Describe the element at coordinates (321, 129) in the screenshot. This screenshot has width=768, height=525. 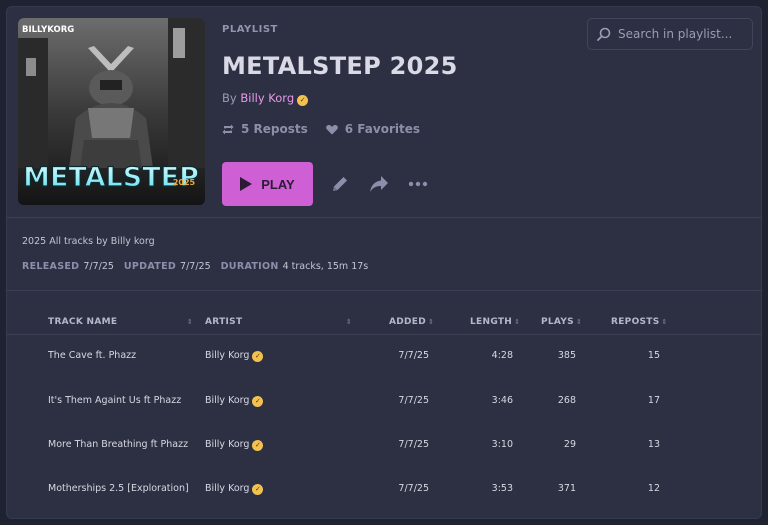
I see `playlist-stats: 5 Reposts 6 Favorites` at that location.